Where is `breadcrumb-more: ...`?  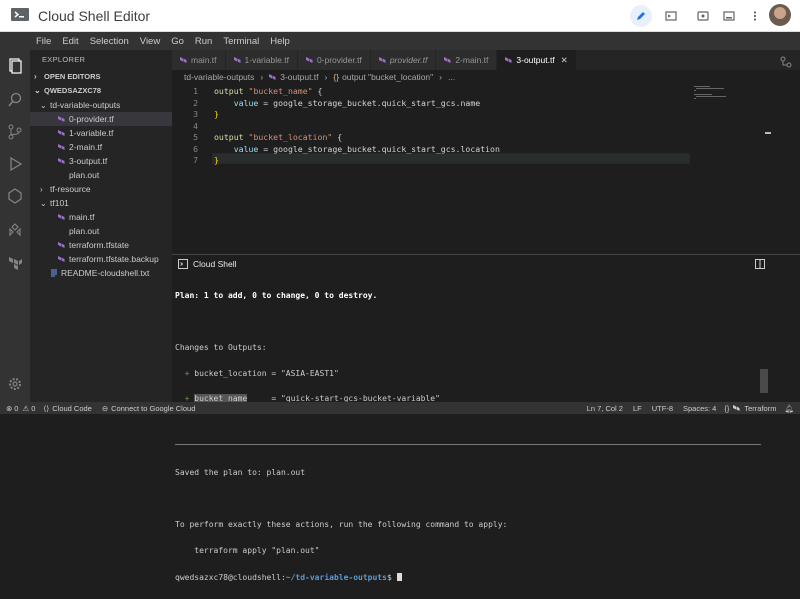 breadcrumb-more: ... is located at coordinates (451, 77).